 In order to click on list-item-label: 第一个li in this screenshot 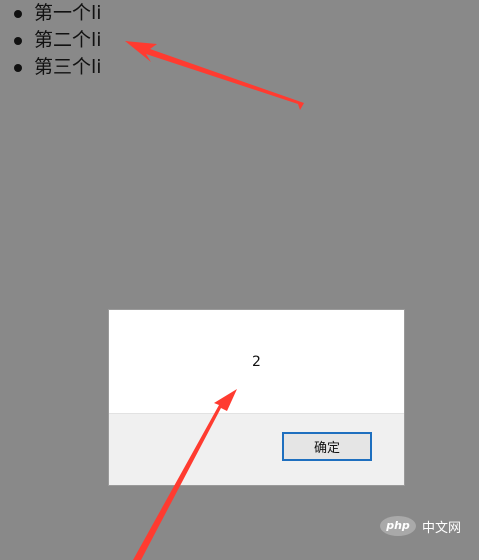, I will do `click(68, 13)`.